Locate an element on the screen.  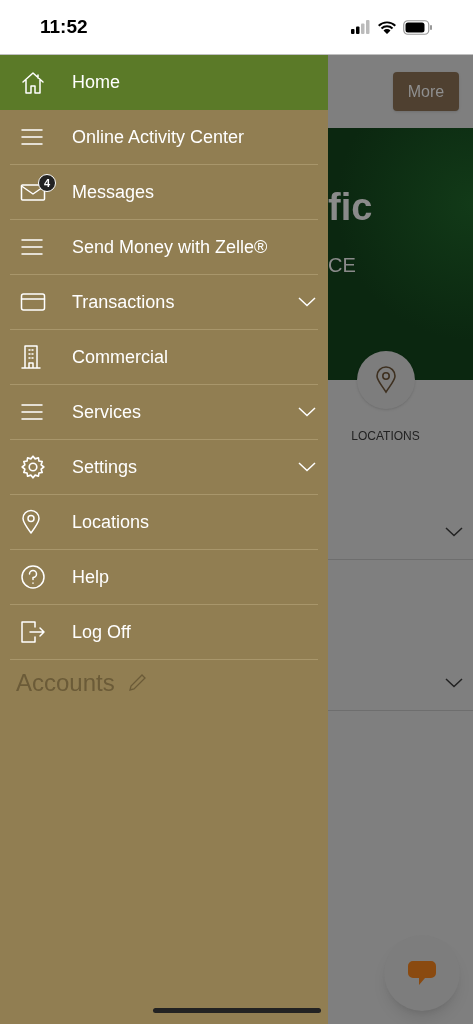
menu-item-label: Help is located at coordinates (91, 577).